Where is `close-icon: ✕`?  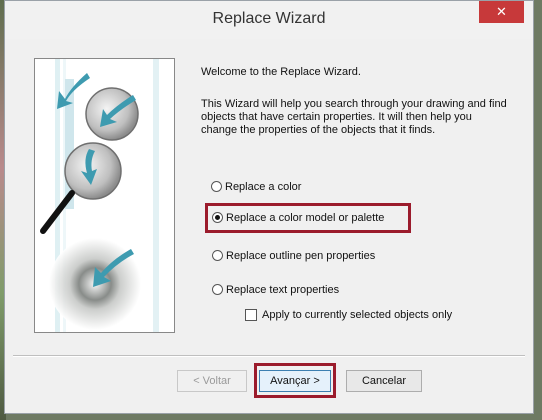 close-icon: ✕ is located at coordinates (501, 11).